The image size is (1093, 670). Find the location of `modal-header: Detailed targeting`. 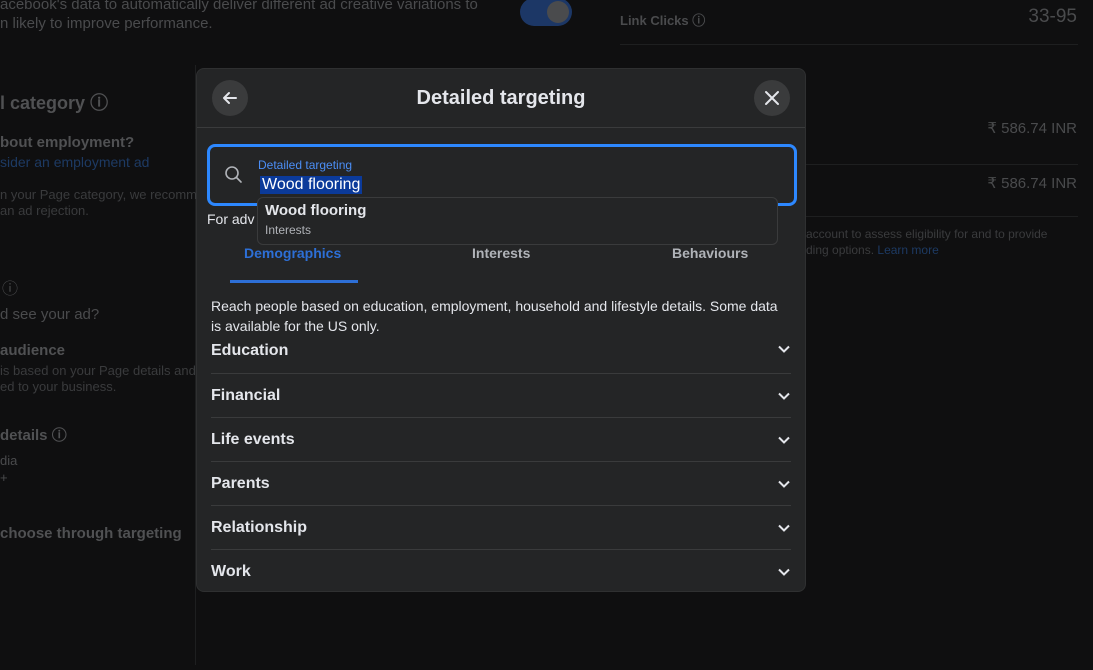

modal-header: Detailed targeting is located at coordinates (501, 98).